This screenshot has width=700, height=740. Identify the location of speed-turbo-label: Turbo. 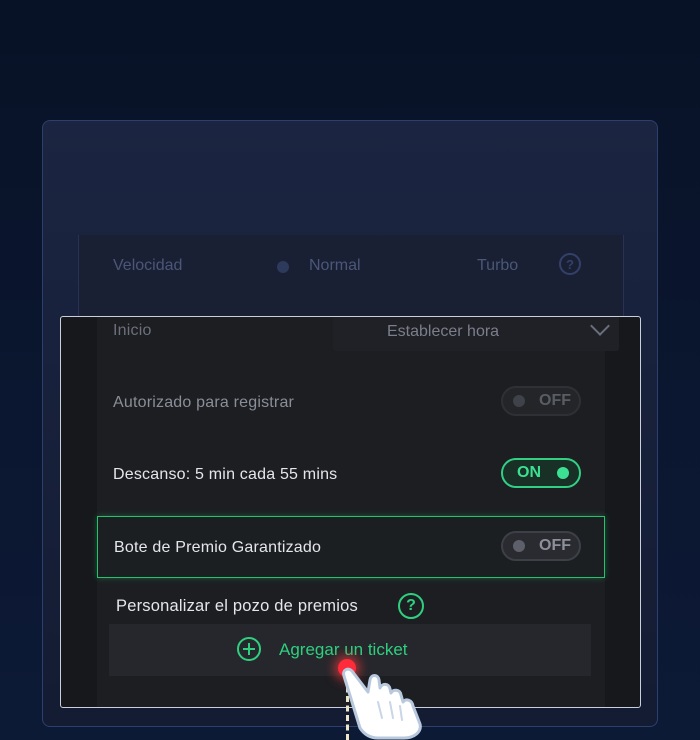
(498, 265).